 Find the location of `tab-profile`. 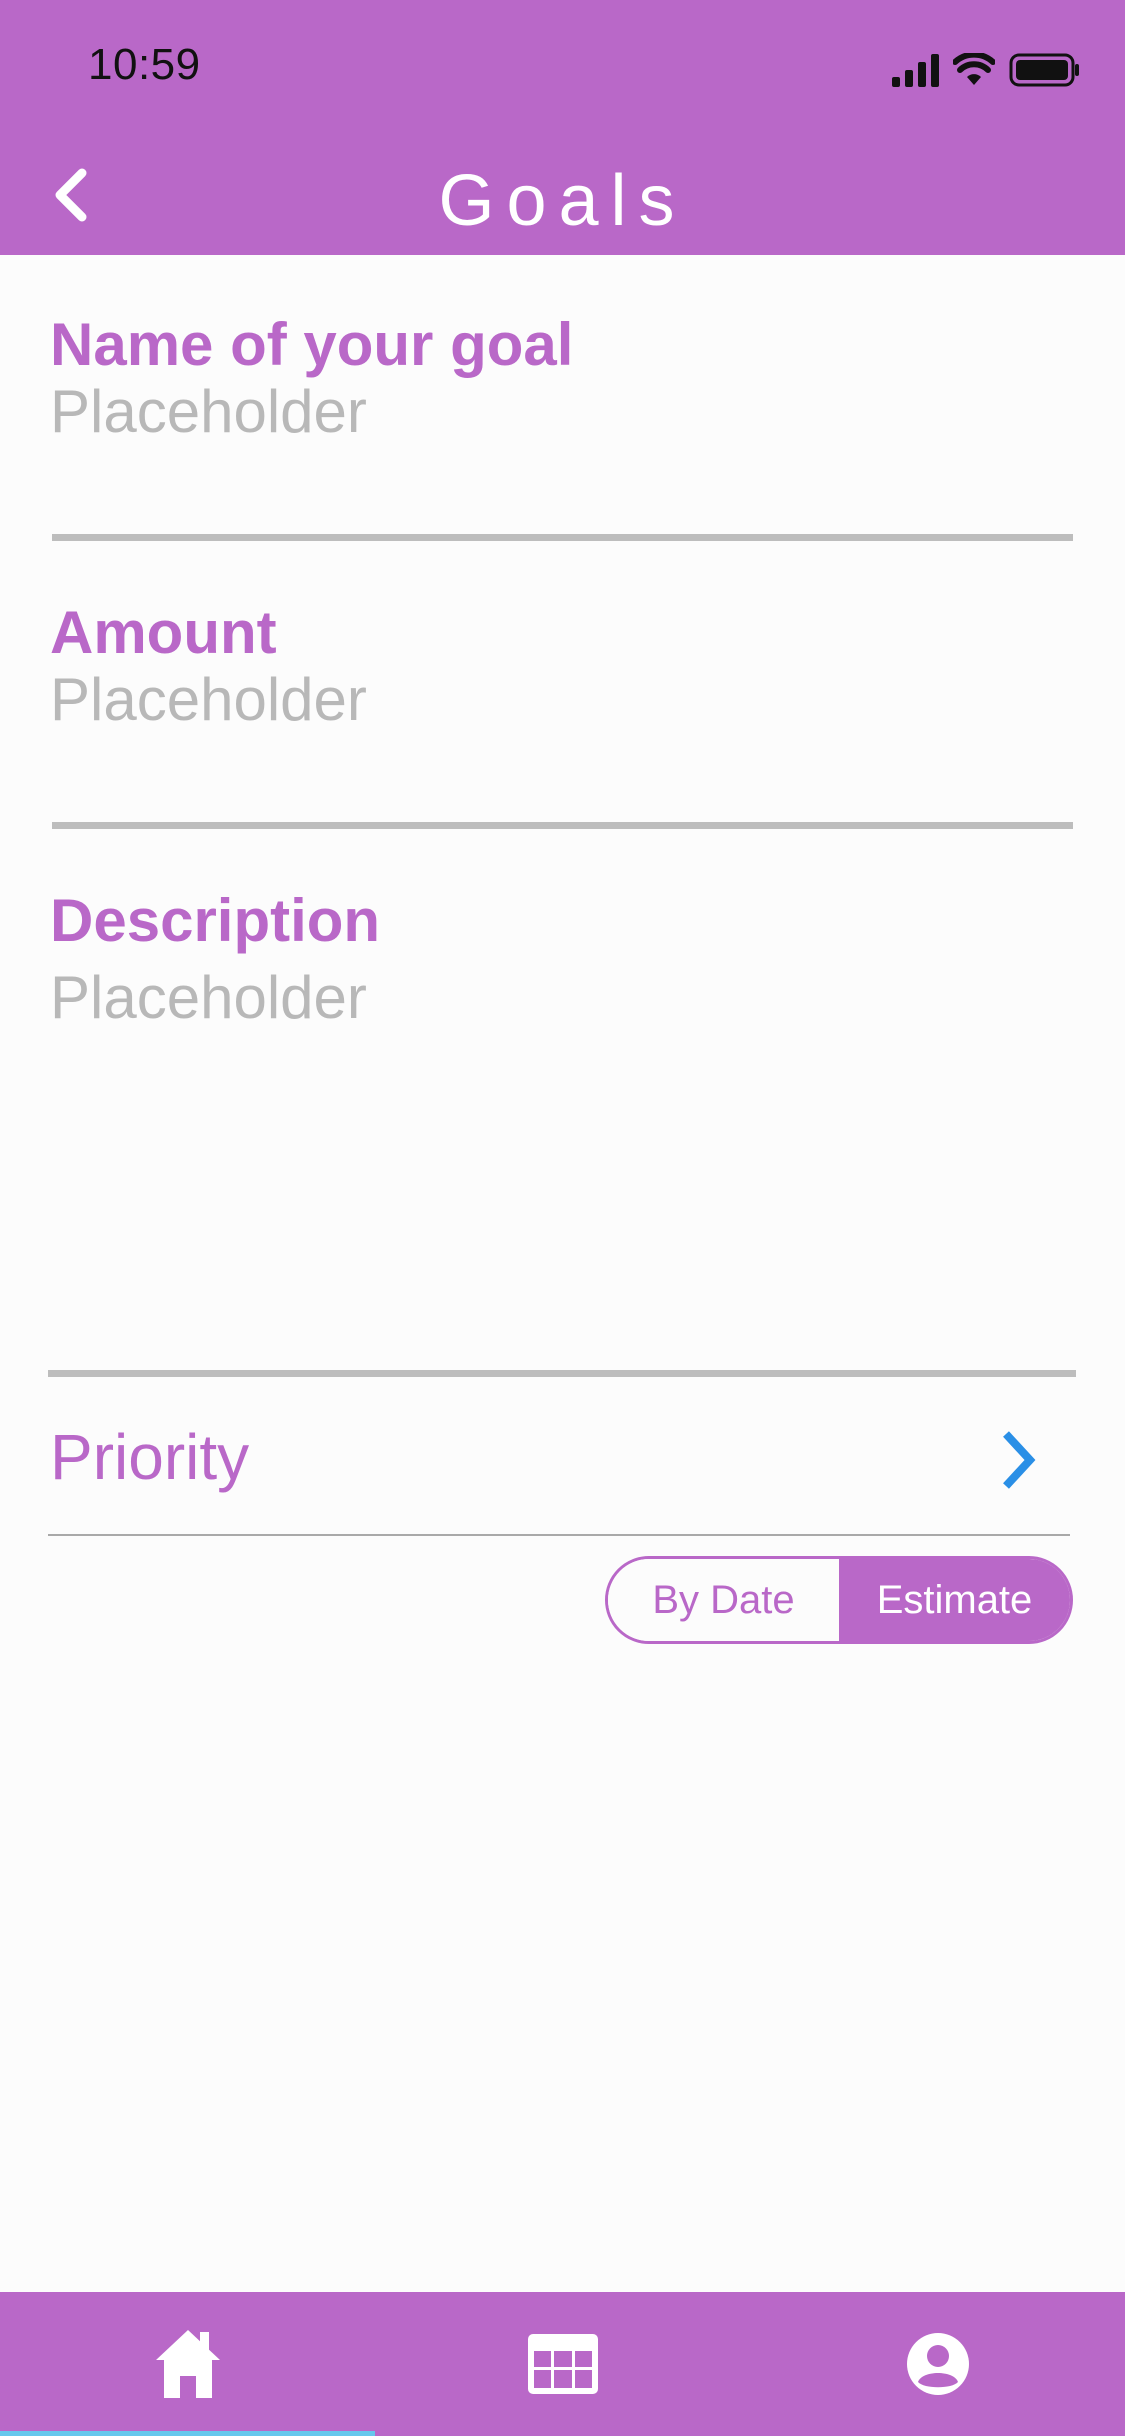

tab-profile is located at coordinates (937, 2364).